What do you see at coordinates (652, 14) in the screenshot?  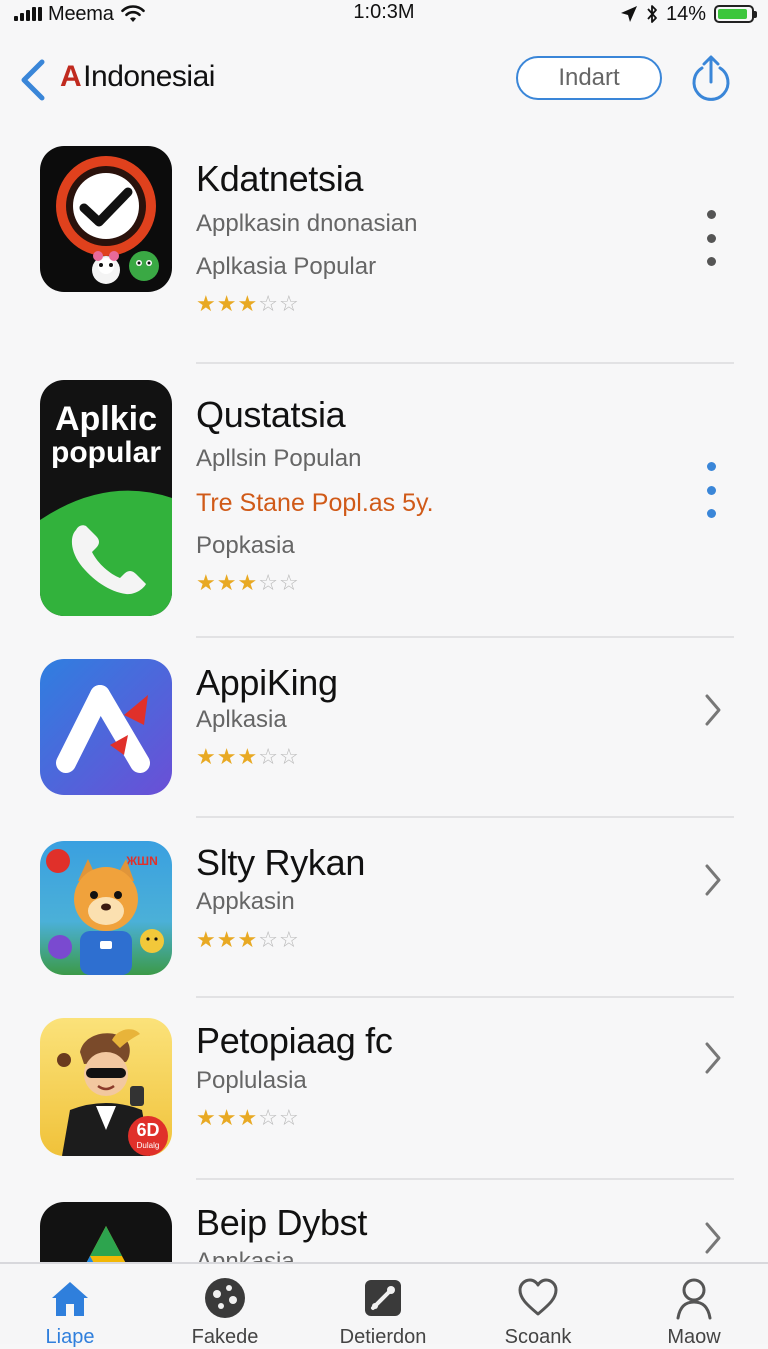 I see `bluetooth-icon` at bounding box center [652, 14].